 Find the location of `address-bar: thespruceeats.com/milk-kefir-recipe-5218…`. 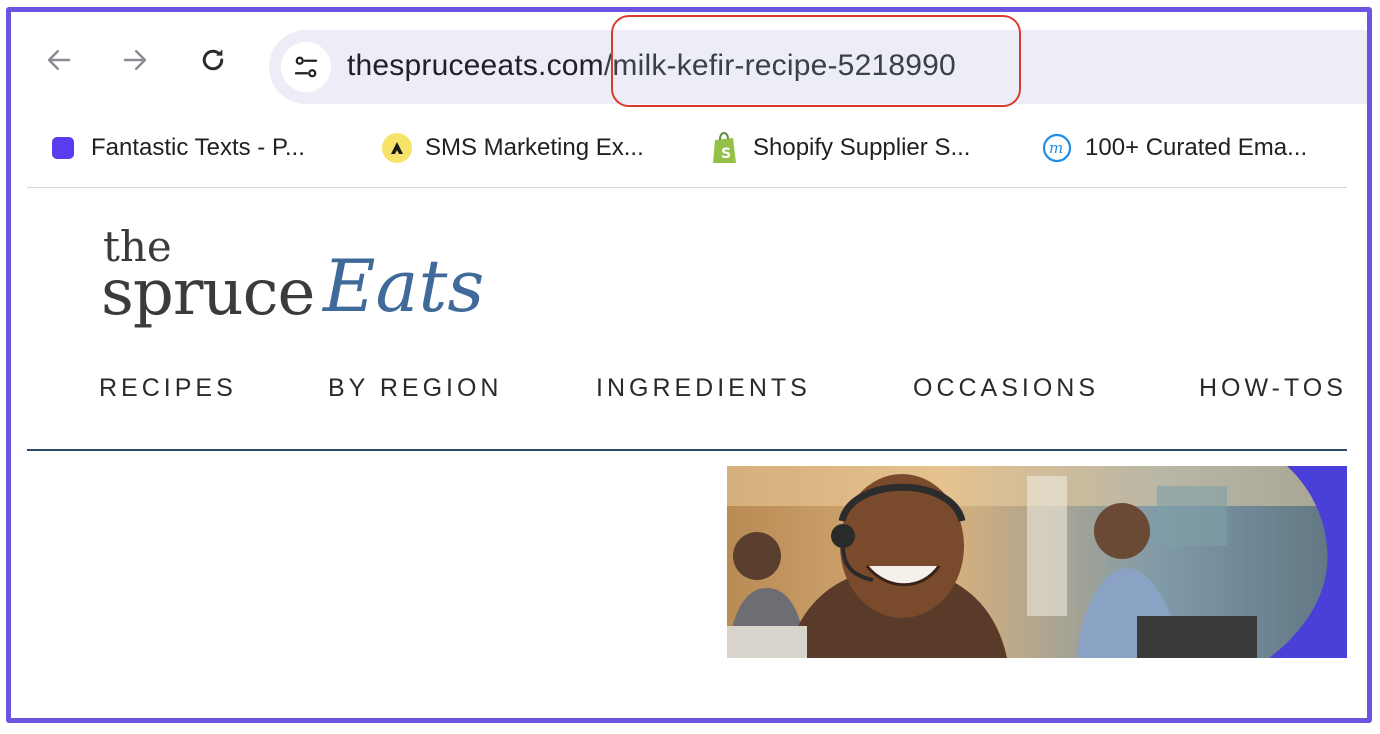

address-bar: thespruceeats.com/milk-kefir-recipe-5218… is located at coordinates (818, 67).